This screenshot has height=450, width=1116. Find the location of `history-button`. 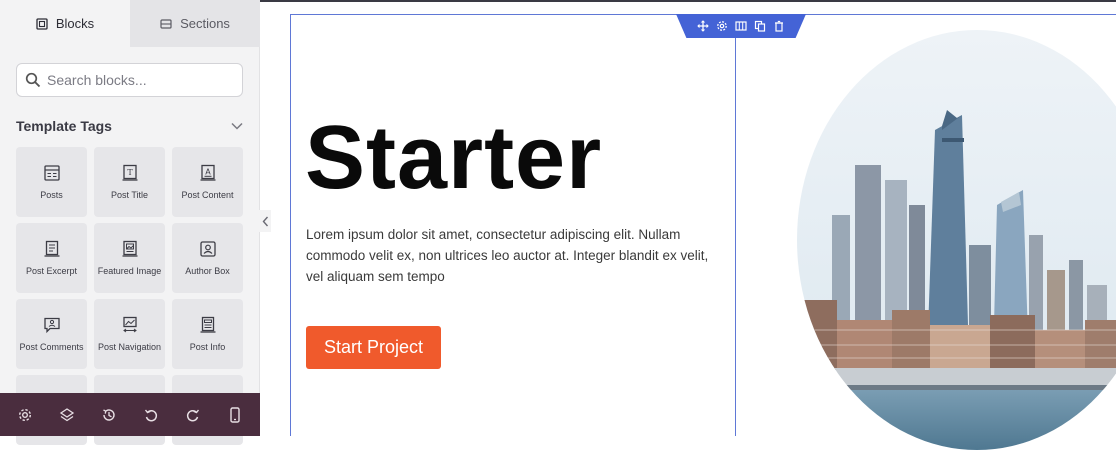

history-button is located at coordinates (109, 415).